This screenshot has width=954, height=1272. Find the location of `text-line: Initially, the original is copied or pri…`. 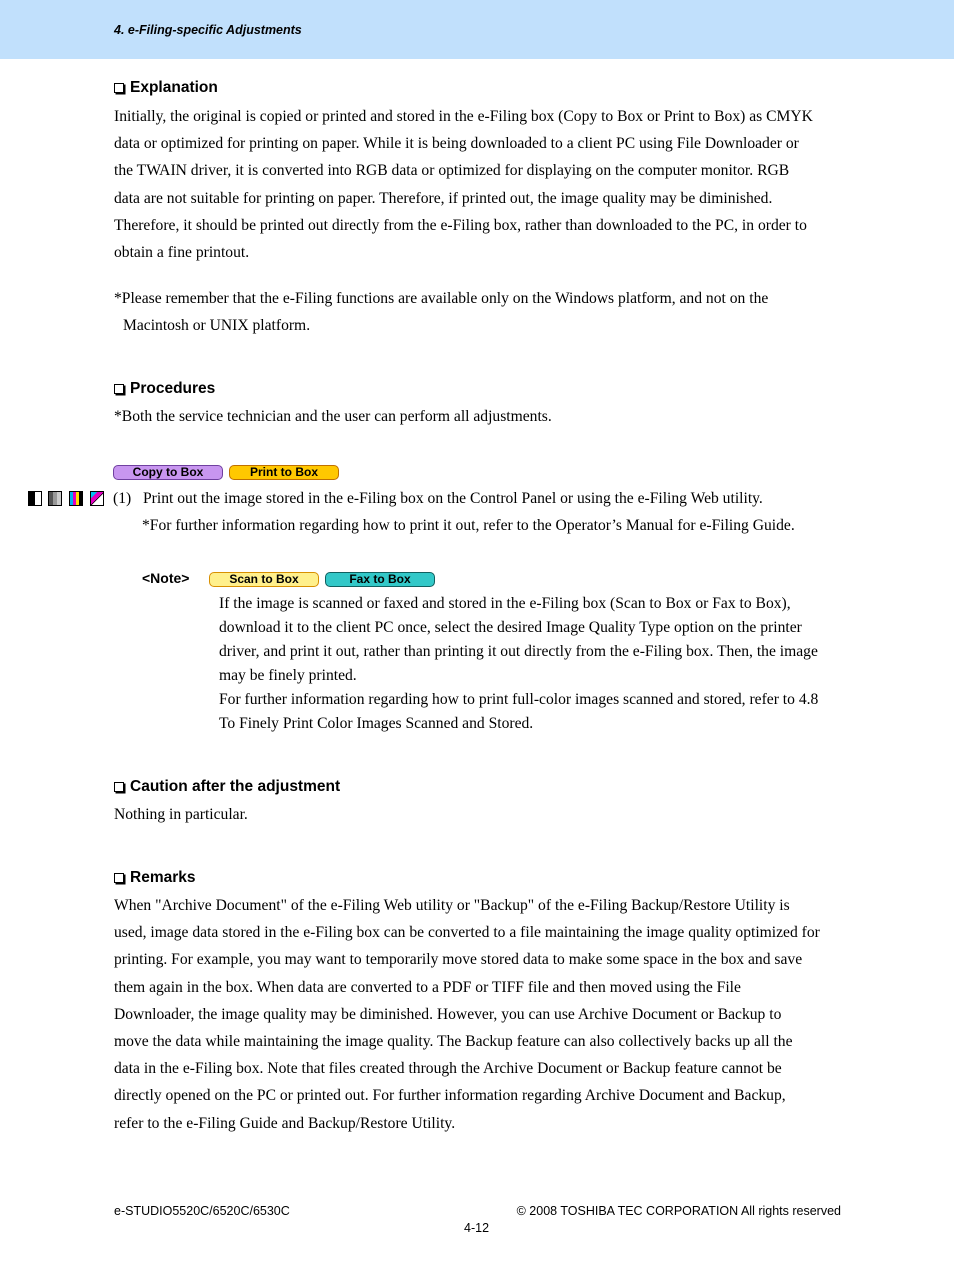

text-line: Initially, the original is copied or pri… is located at coordinates (463, 116).